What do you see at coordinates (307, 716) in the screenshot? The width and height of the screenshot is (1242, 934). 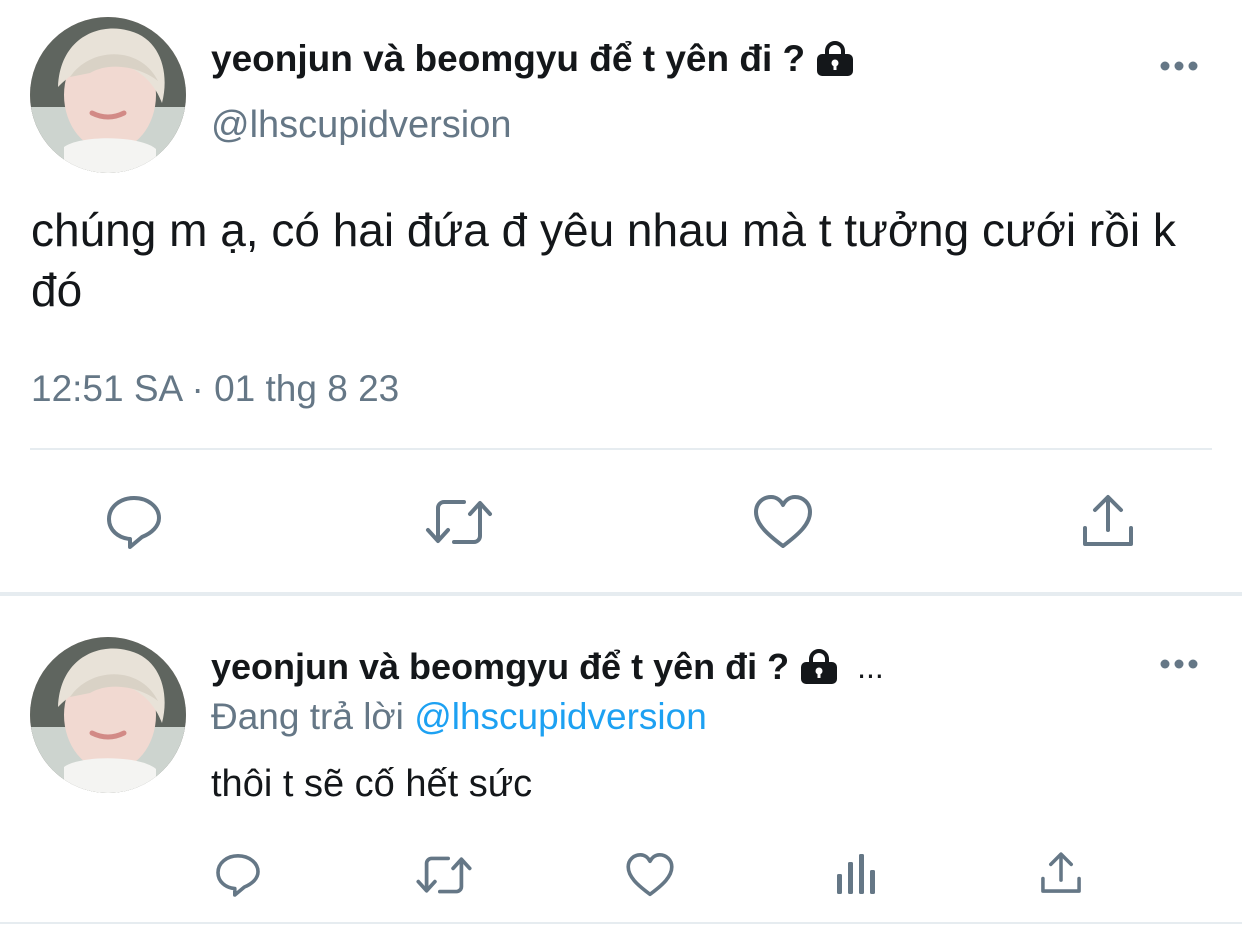 I see `replying-prefix: Đang trả lời` at bounding box center [307, 716].